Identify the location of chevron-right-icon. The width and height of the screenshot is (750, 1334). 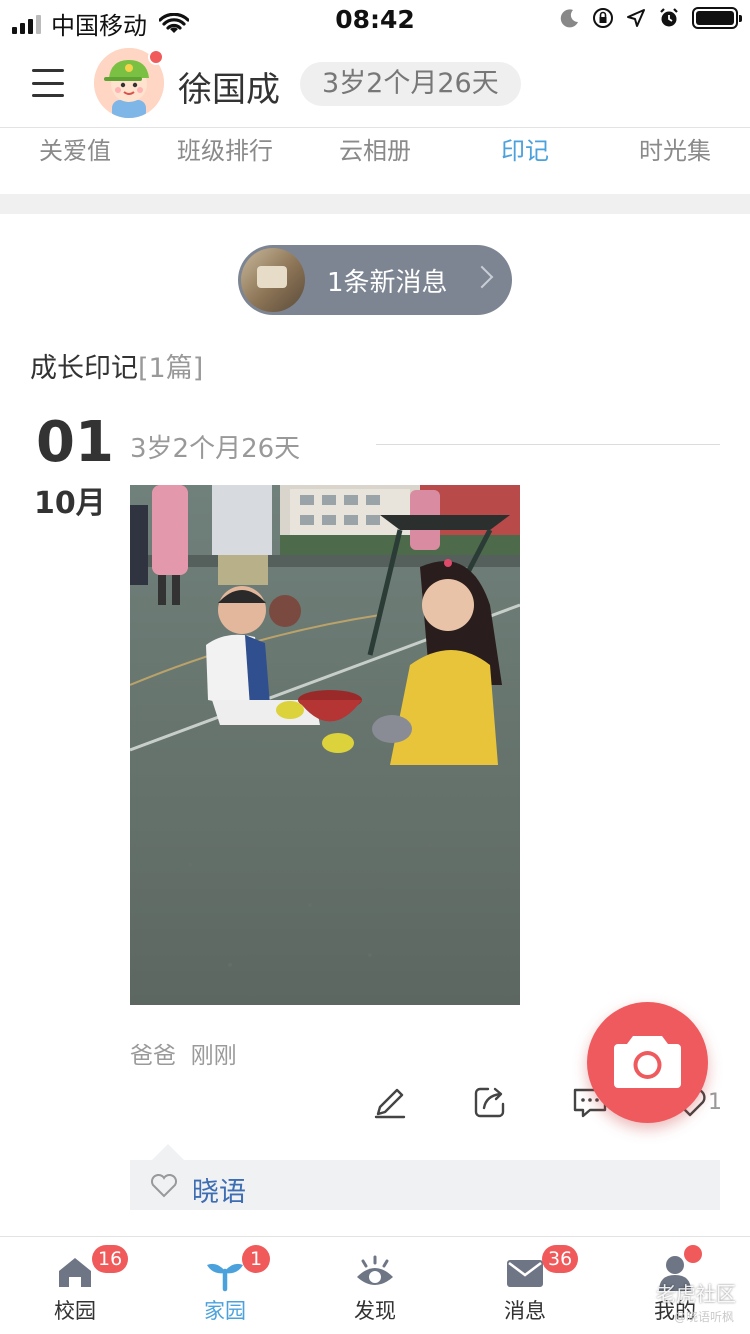
(482, 277).